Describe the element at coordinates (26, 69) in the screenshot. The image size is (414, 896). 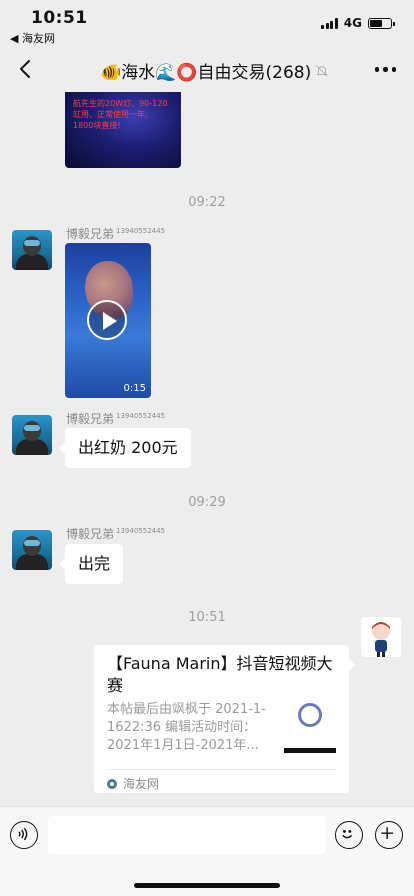
I see `chevron-left-icon` at that location.